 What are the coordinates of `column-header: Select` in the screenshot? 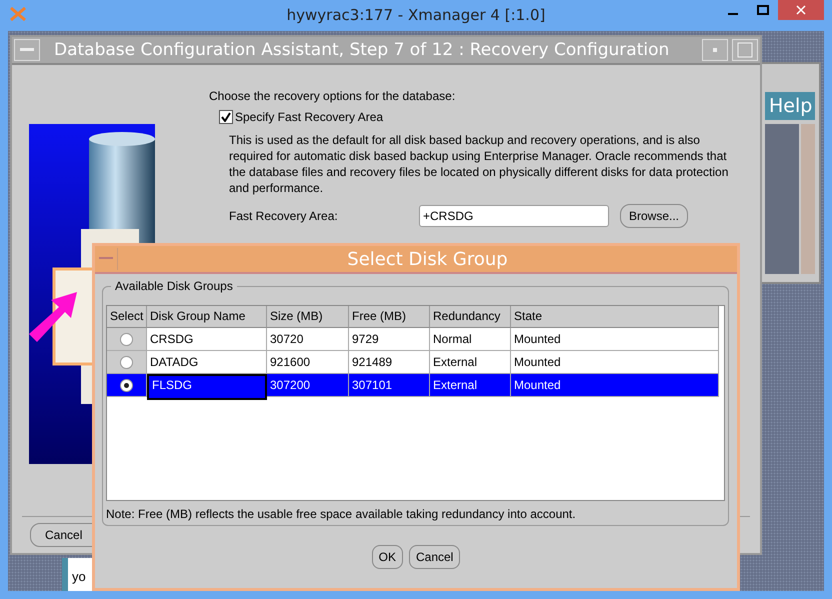 It's located at (127, 317).